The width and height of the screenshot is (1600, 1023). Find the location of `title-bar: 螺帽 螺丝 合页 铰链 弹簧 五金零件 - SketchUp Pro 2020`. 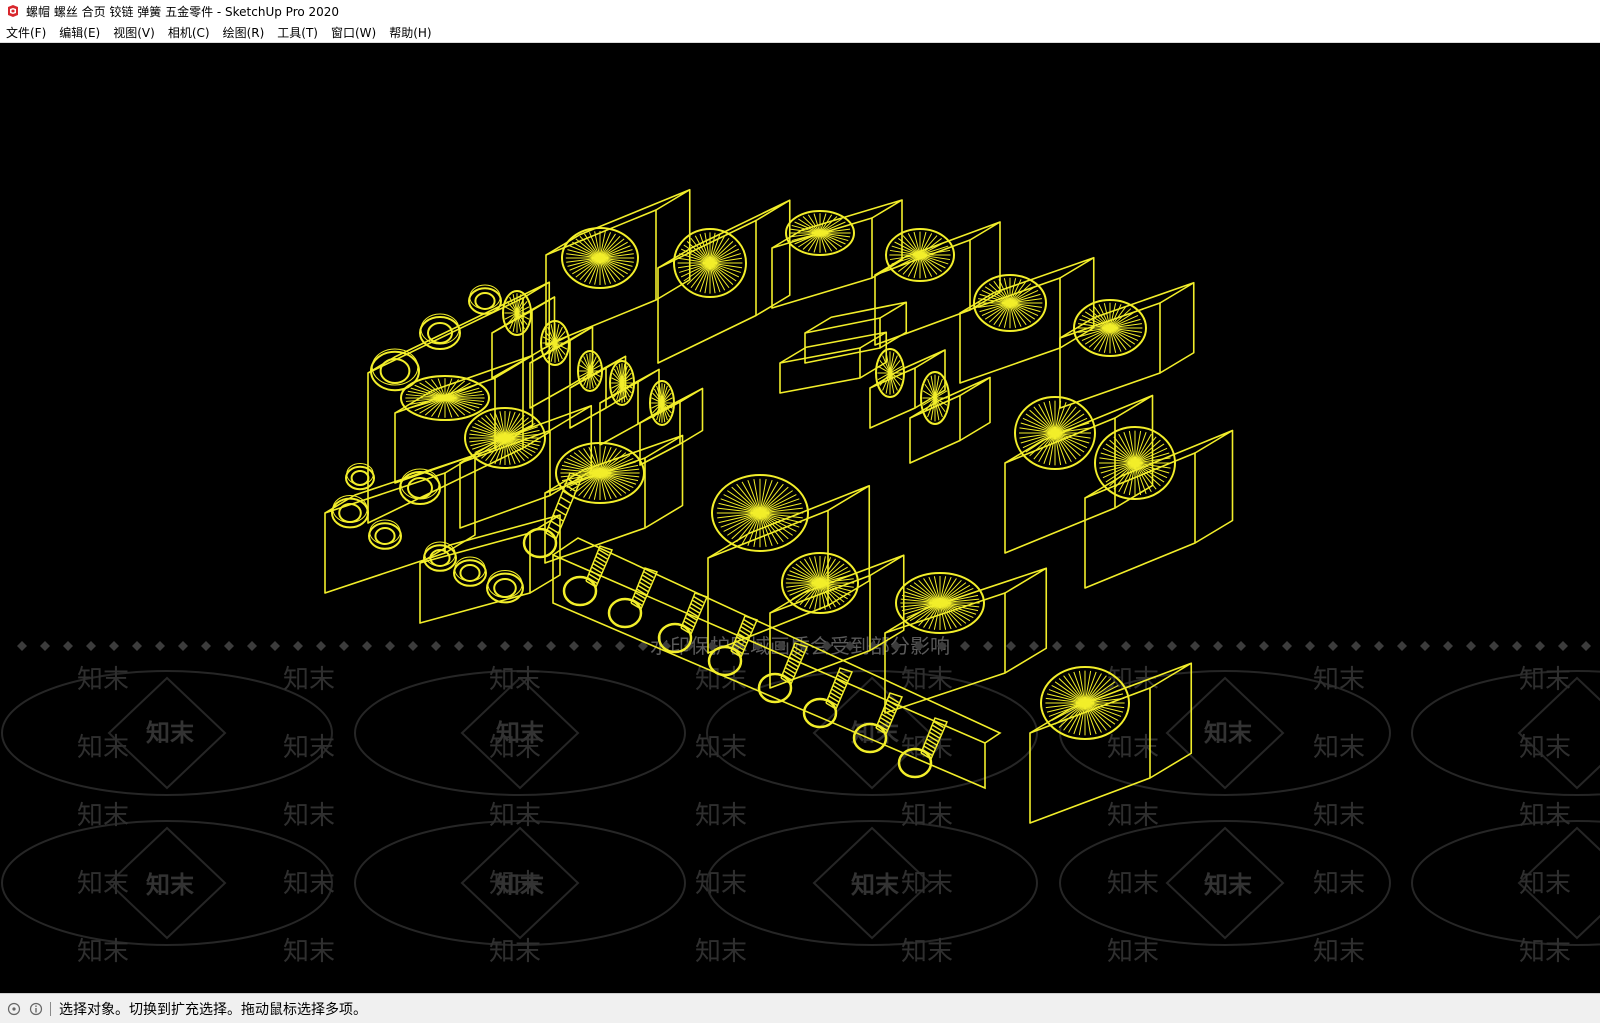

title-bar: 螺帽 螺丝 合页 铰链 弹簧 五金零件 - SketchUp Pro 2020 is located at coordinates (800, 11).